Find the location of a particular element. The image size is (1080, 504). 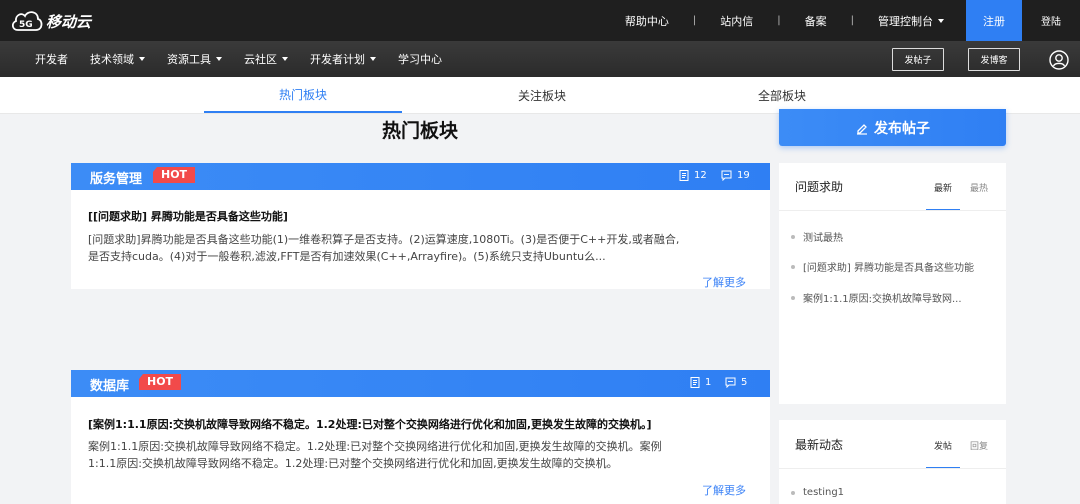

tab-replies: 回复 is located at coordinates (979, 454).